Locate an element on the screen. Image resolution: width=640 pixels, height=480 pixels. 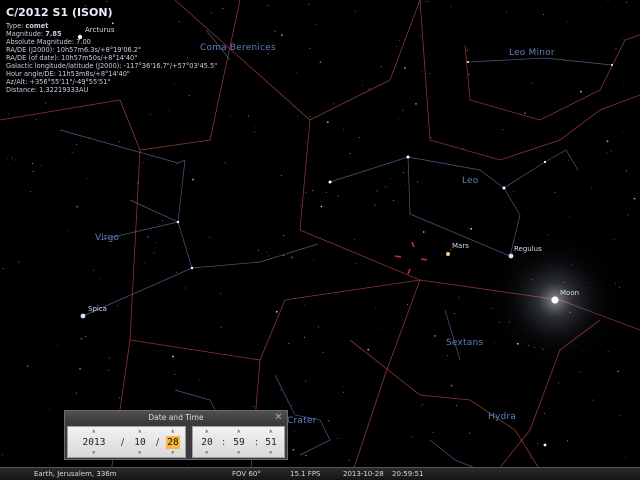
date-field: ▲ ▼ 2013 / ▲ ▼ 10 / ▲ ▼ 28 is located at coordinates (126, 442).